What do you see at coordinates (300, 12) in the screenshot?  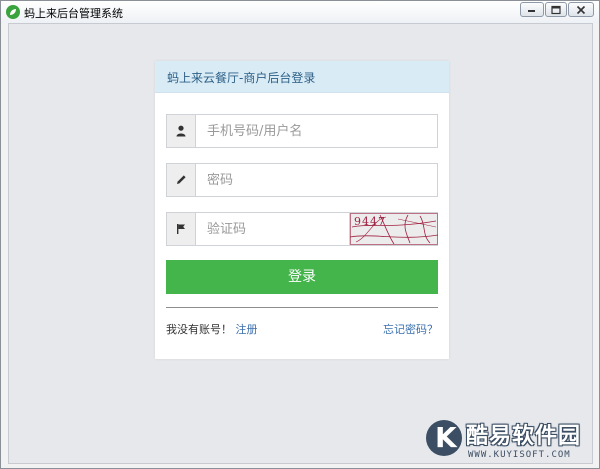 I see `title-bar: 蚂上来后台管理系统` at bounding box center [300, 12].